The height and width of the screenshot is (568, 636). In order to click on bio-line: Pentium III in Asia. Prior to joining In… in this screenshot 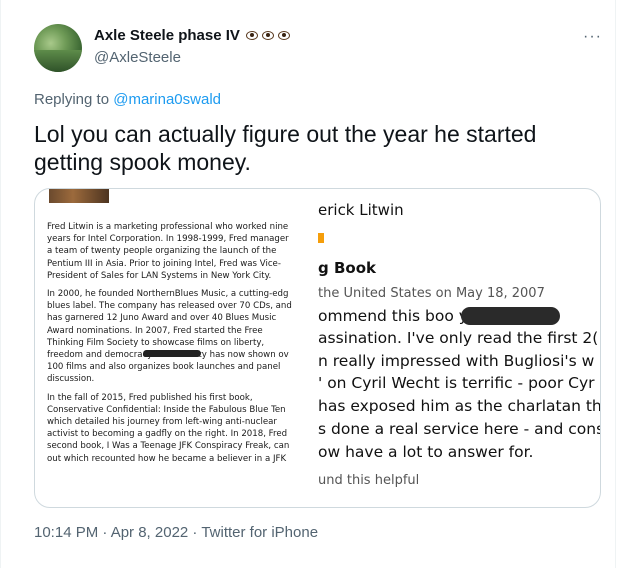, I will do `click(164, 263)`.